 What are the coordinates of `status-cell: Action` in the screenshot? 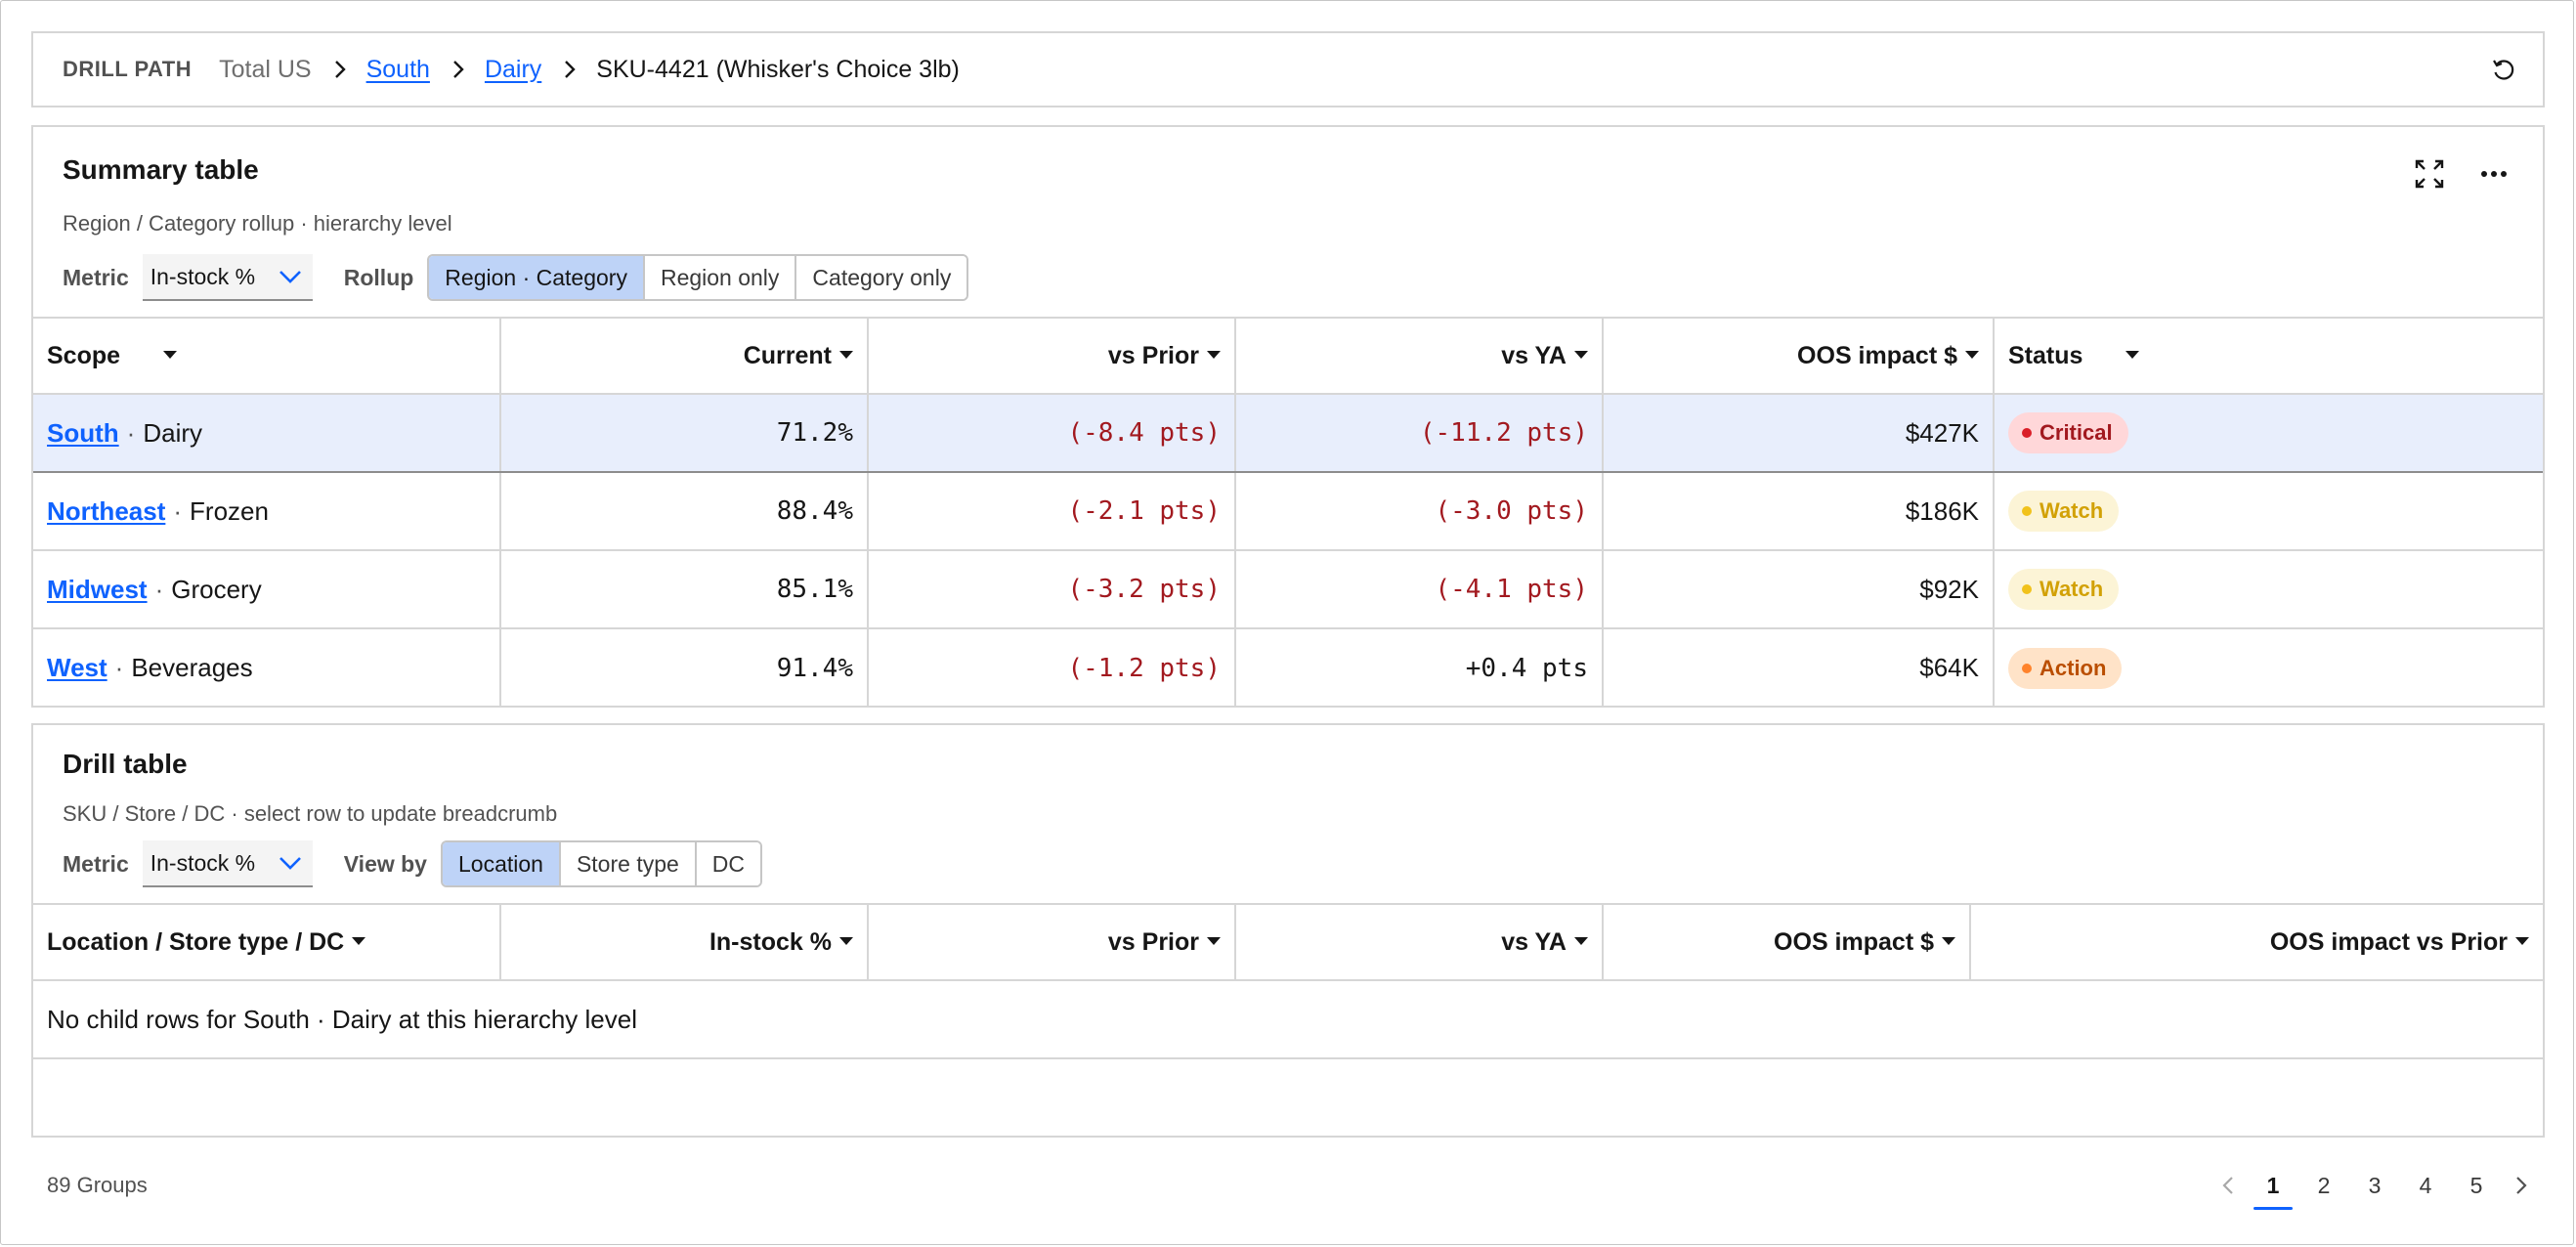 It's located at (2269, 667).